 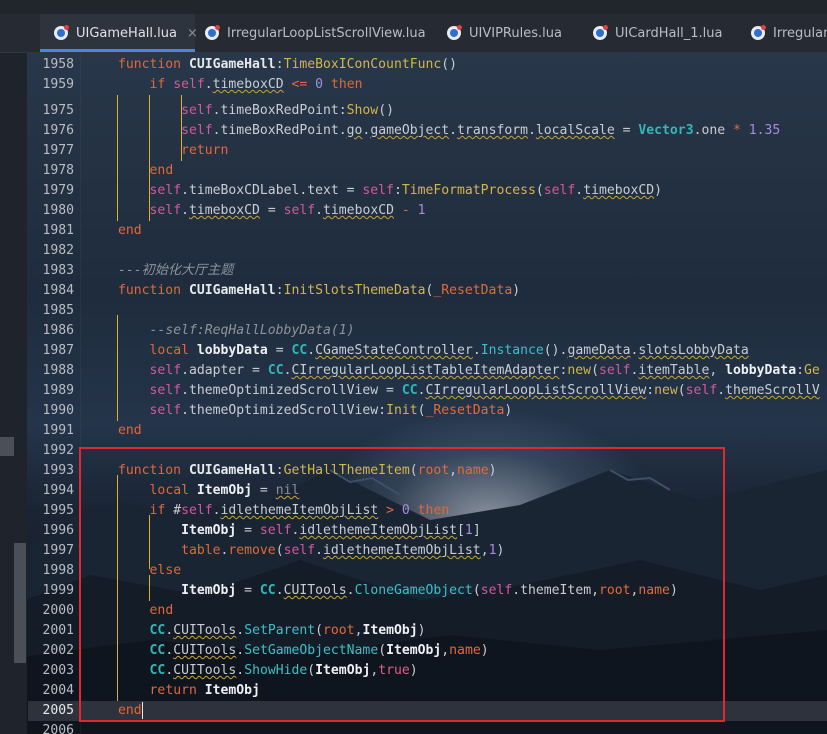 What do you see at coordinates (287, 210) in the screenshot?
I see `code-text: self.timeboxCD = self.timeboxCD - 1` at bounding box center [287, 210].